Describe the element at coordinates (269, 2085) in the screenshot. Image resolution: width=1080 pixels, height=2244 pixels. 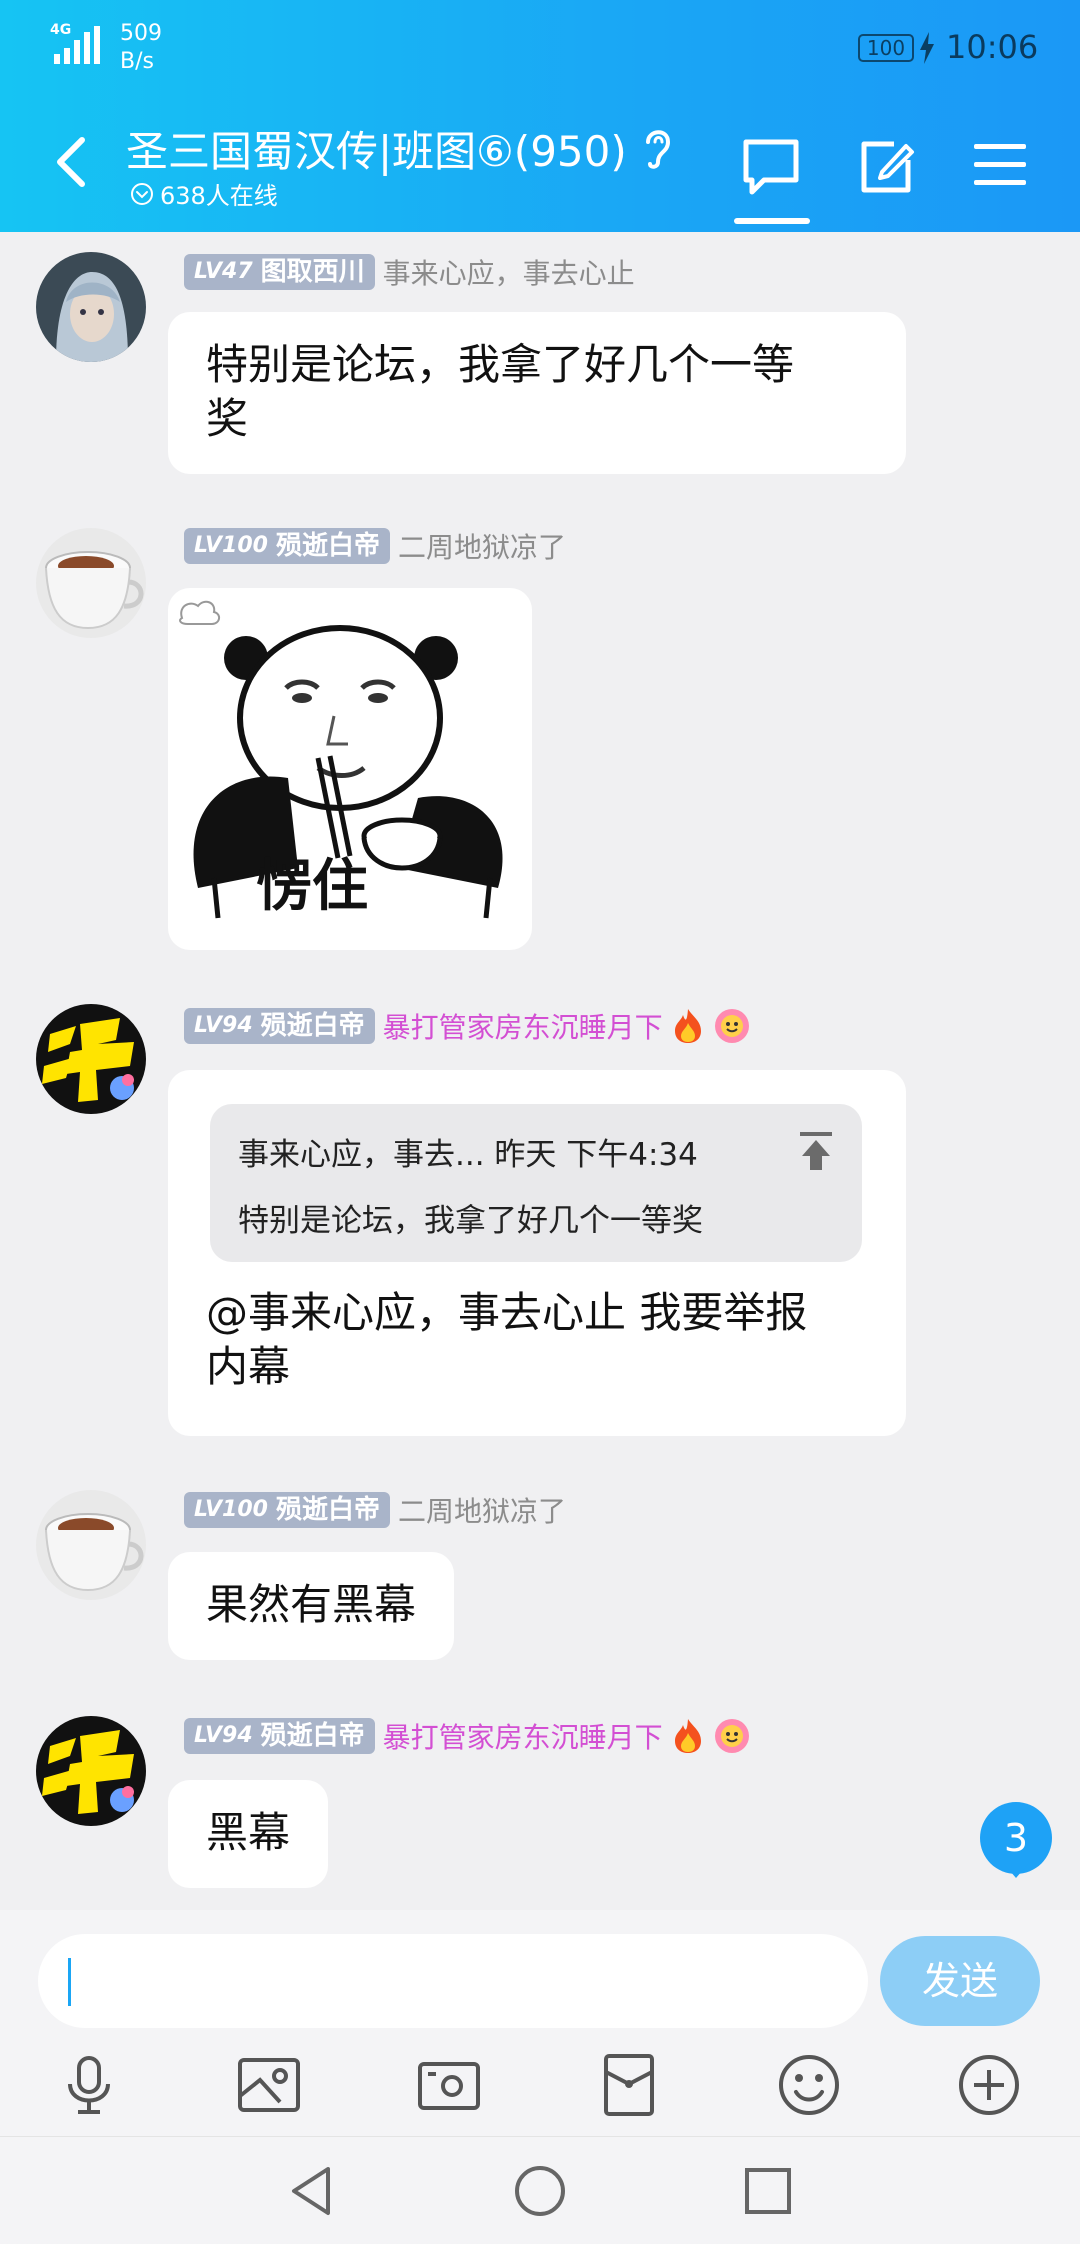
I see `photo-icon` at that location.